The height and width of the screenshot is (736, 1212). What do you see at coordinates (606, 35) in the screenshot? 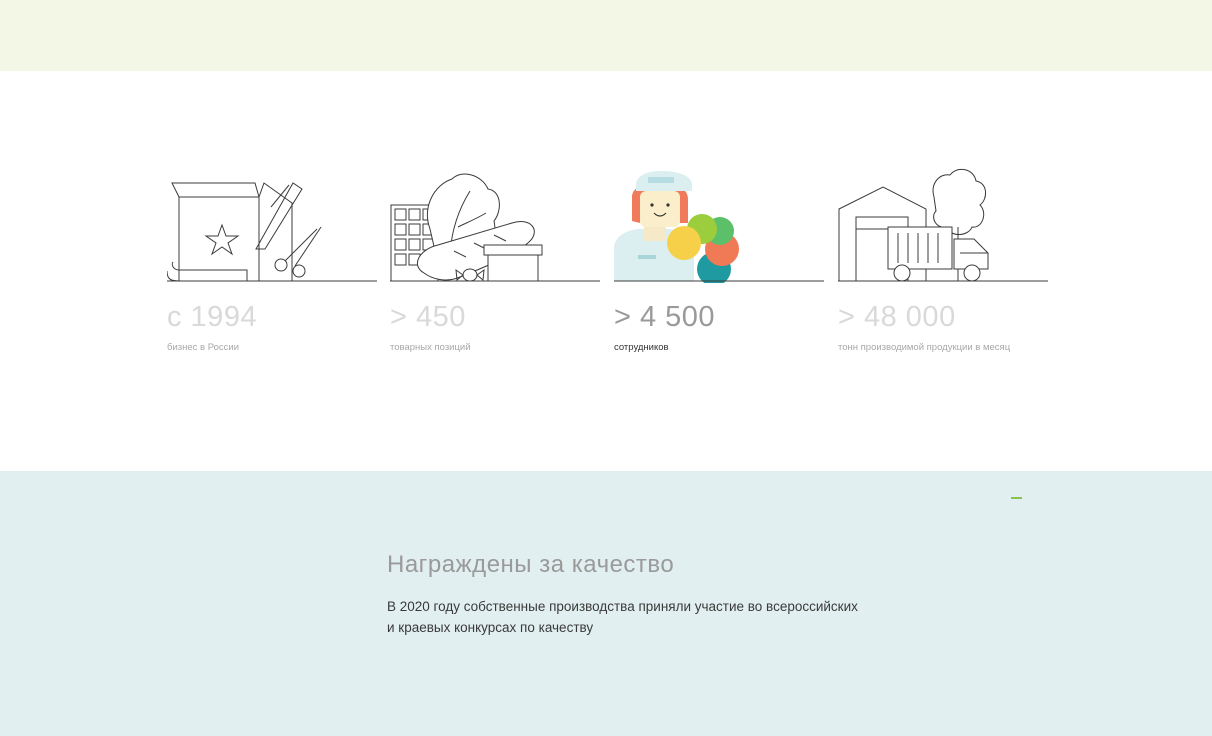
I see `top-band` at bounding box center [606, 35].